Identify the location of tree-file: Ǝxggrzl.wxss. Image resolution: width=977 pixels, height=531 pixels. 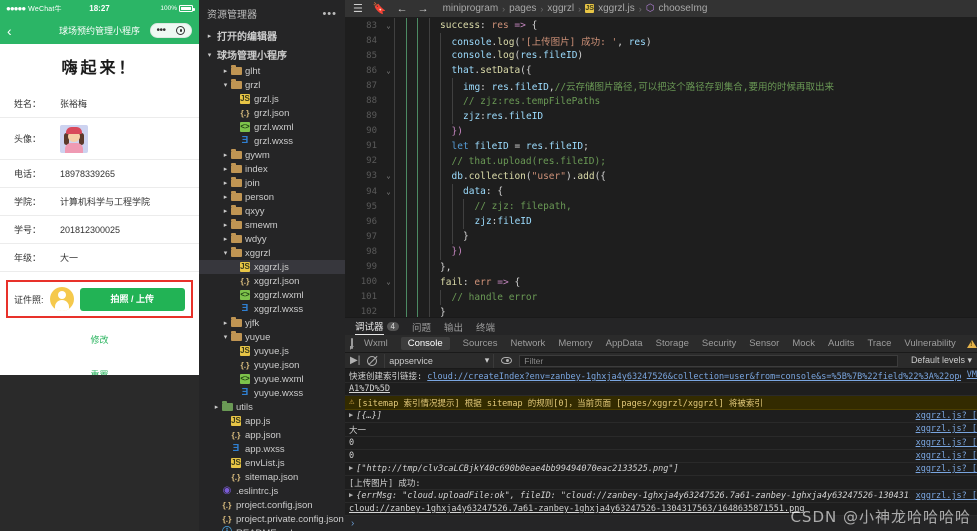
(272, 309).